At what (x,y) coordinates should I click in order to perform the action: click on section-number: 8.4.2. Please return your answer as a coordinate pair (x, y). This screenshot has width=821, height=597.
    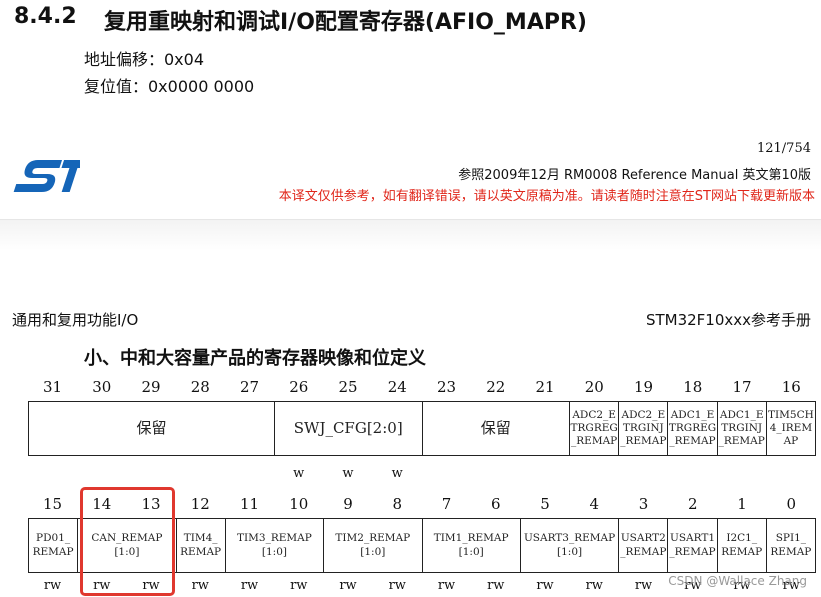
    Looking at the image, I should click on (45, 16).